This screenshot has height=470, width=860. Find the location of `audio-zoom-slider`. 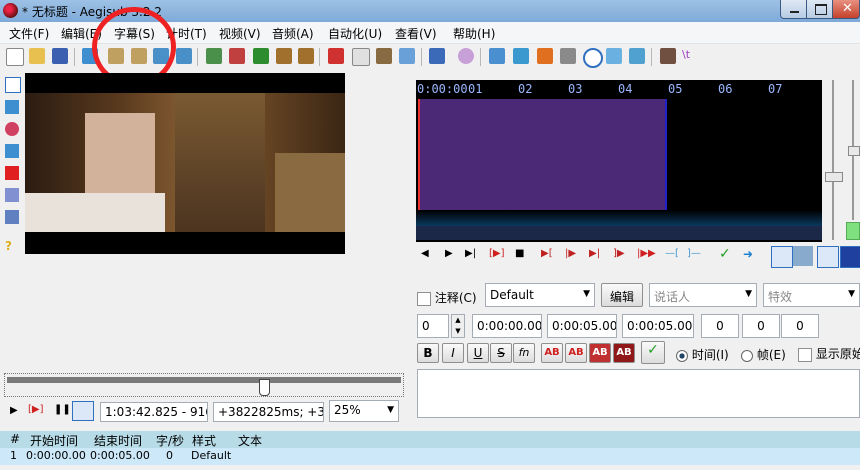

audio-zoom-slider is located at coordinates (833, 160).